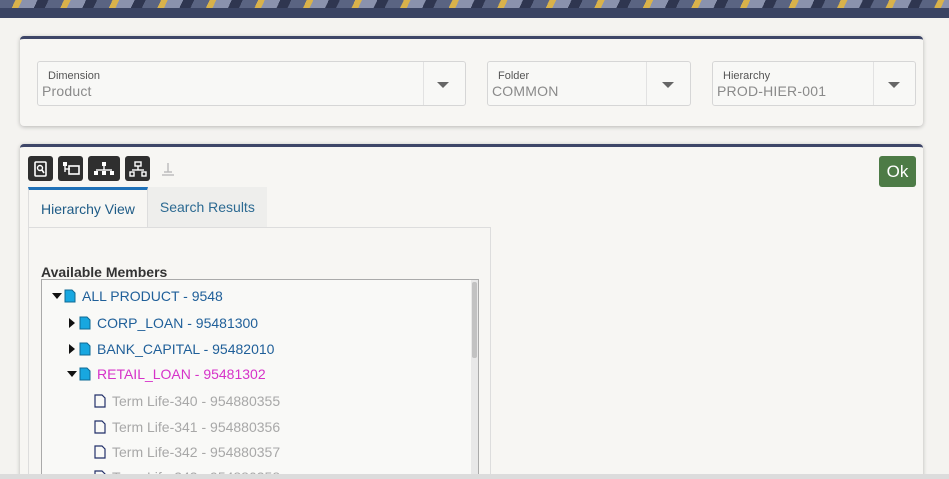  I want to click on hierarchy-select: Hierarchy PROD-HIER-001, so click(814, 83).